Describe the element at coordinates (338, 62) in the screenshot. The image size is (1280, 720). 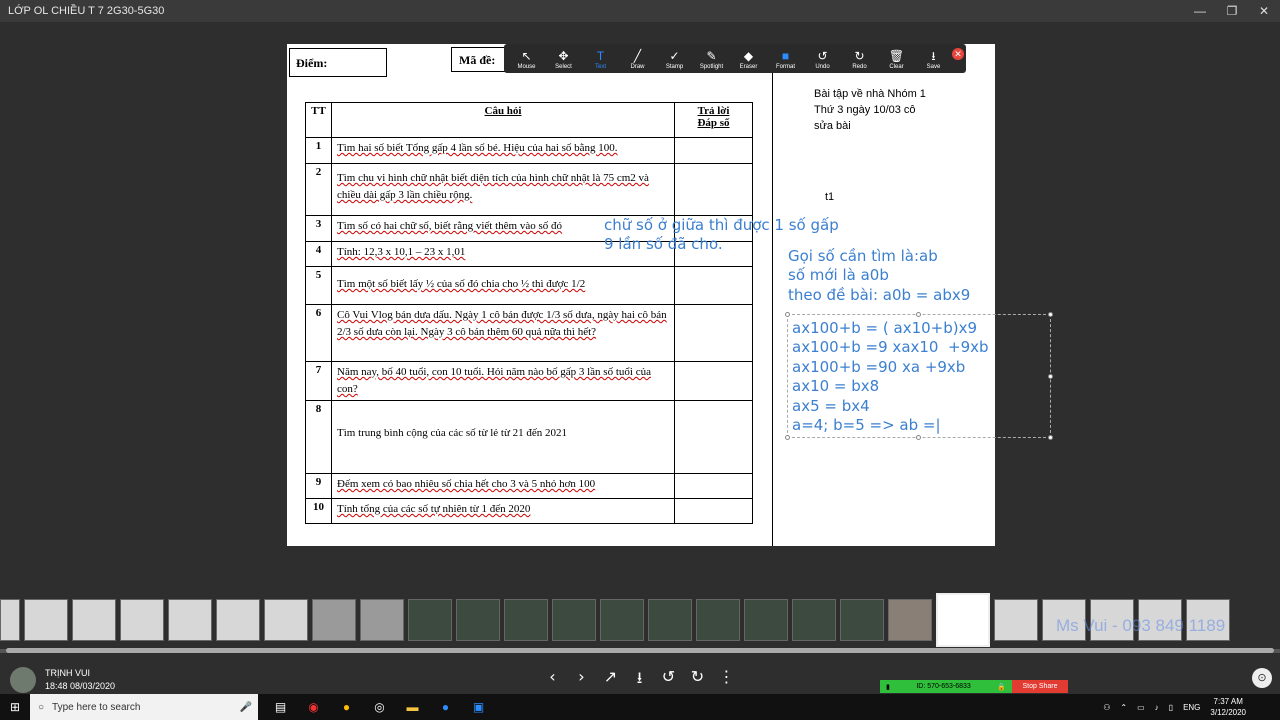
I see `score-field: Điểm:` at that location.